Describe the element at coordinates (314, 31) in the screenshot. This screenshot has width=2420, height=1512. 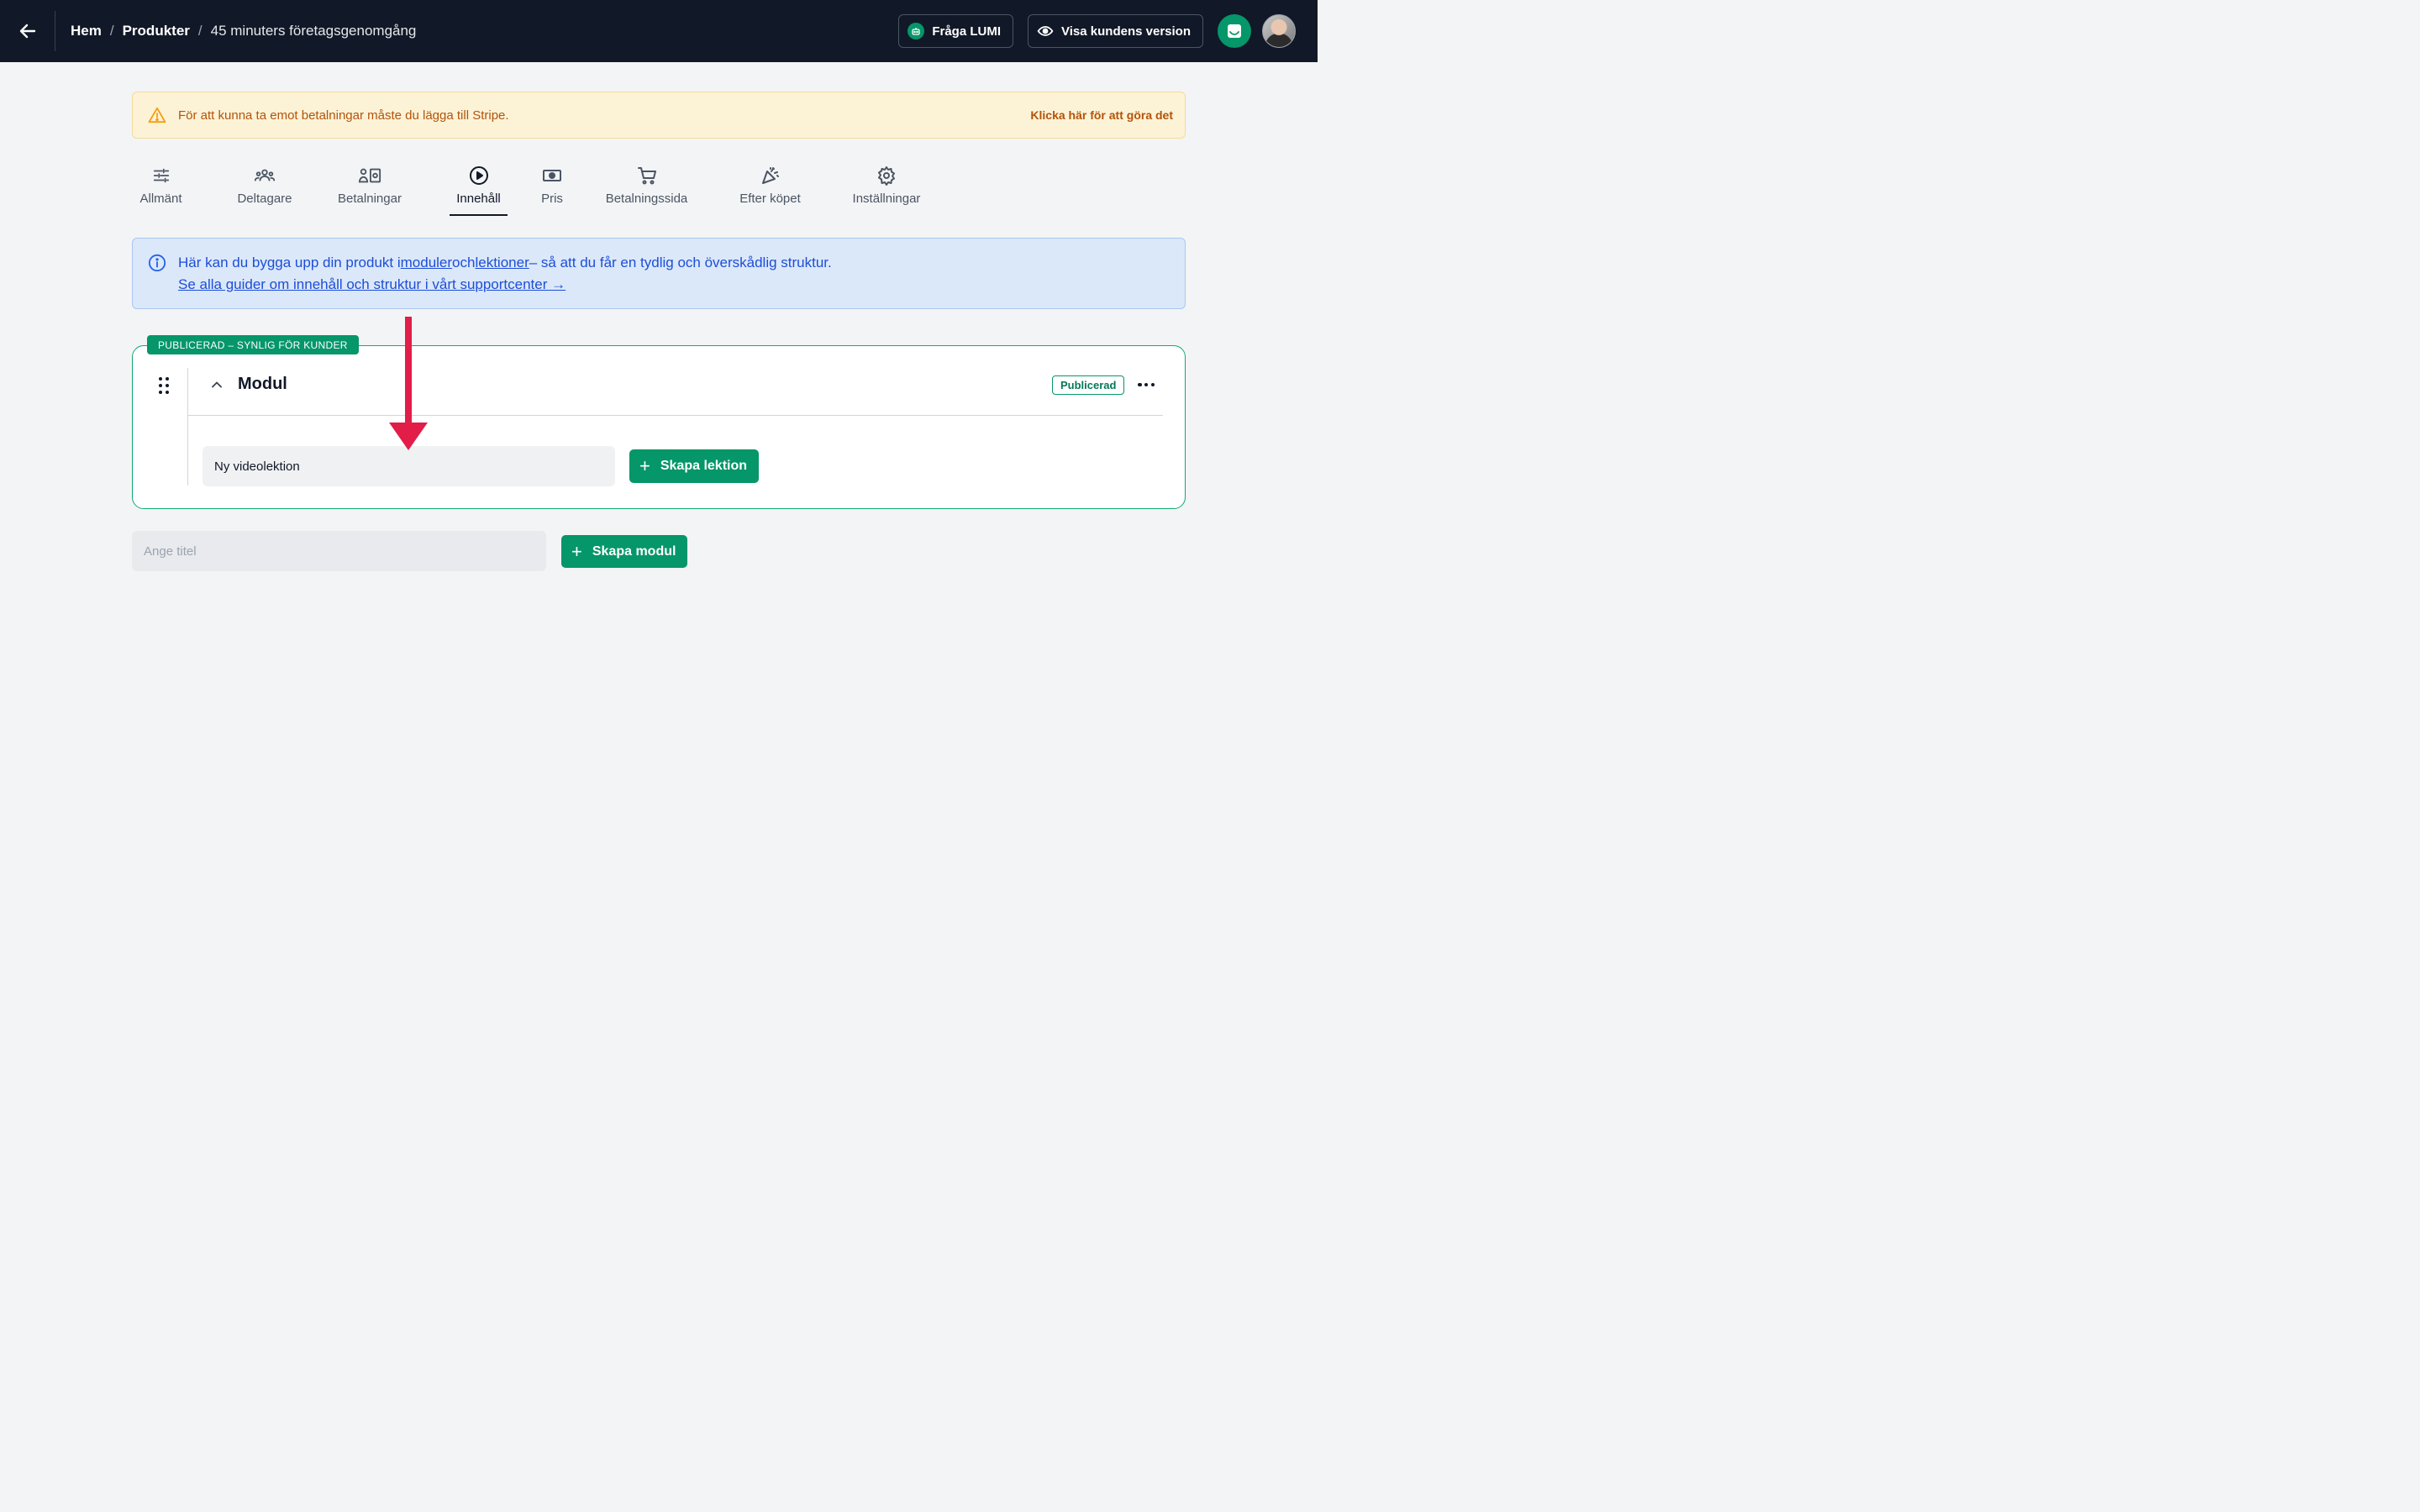
I see `breadcrumb-current: 45 minuters företagsgenomgång` at that location.